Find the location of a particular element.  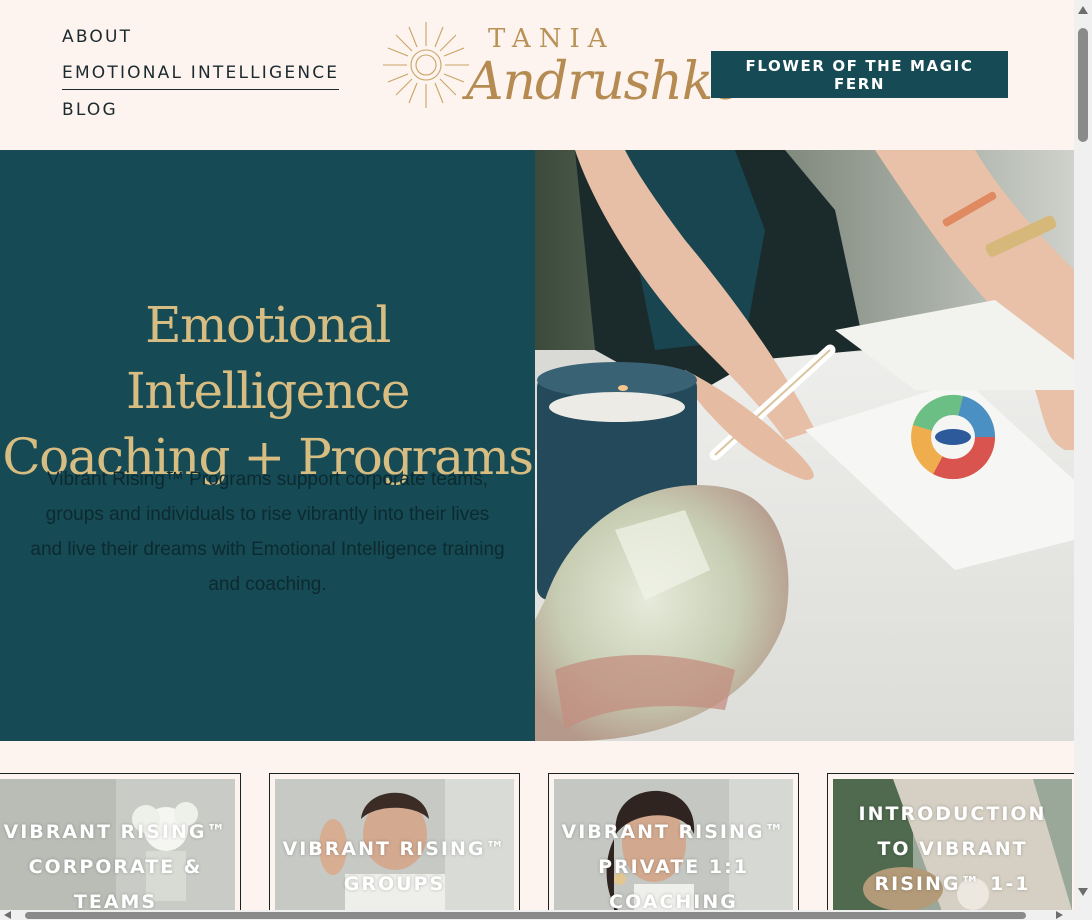

card-groups-title: VIBRANT RISING™ GROUPS is located at coordinates (394, 867).